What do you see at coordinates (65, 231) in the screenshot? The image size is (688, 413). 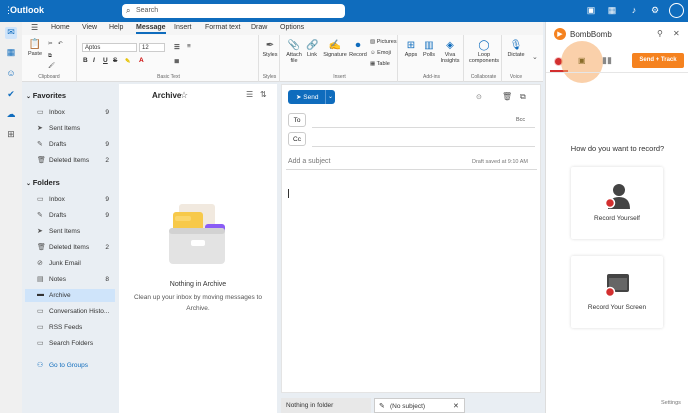 I see `folder-label: Sent Items` at bounding box center [65, 231].